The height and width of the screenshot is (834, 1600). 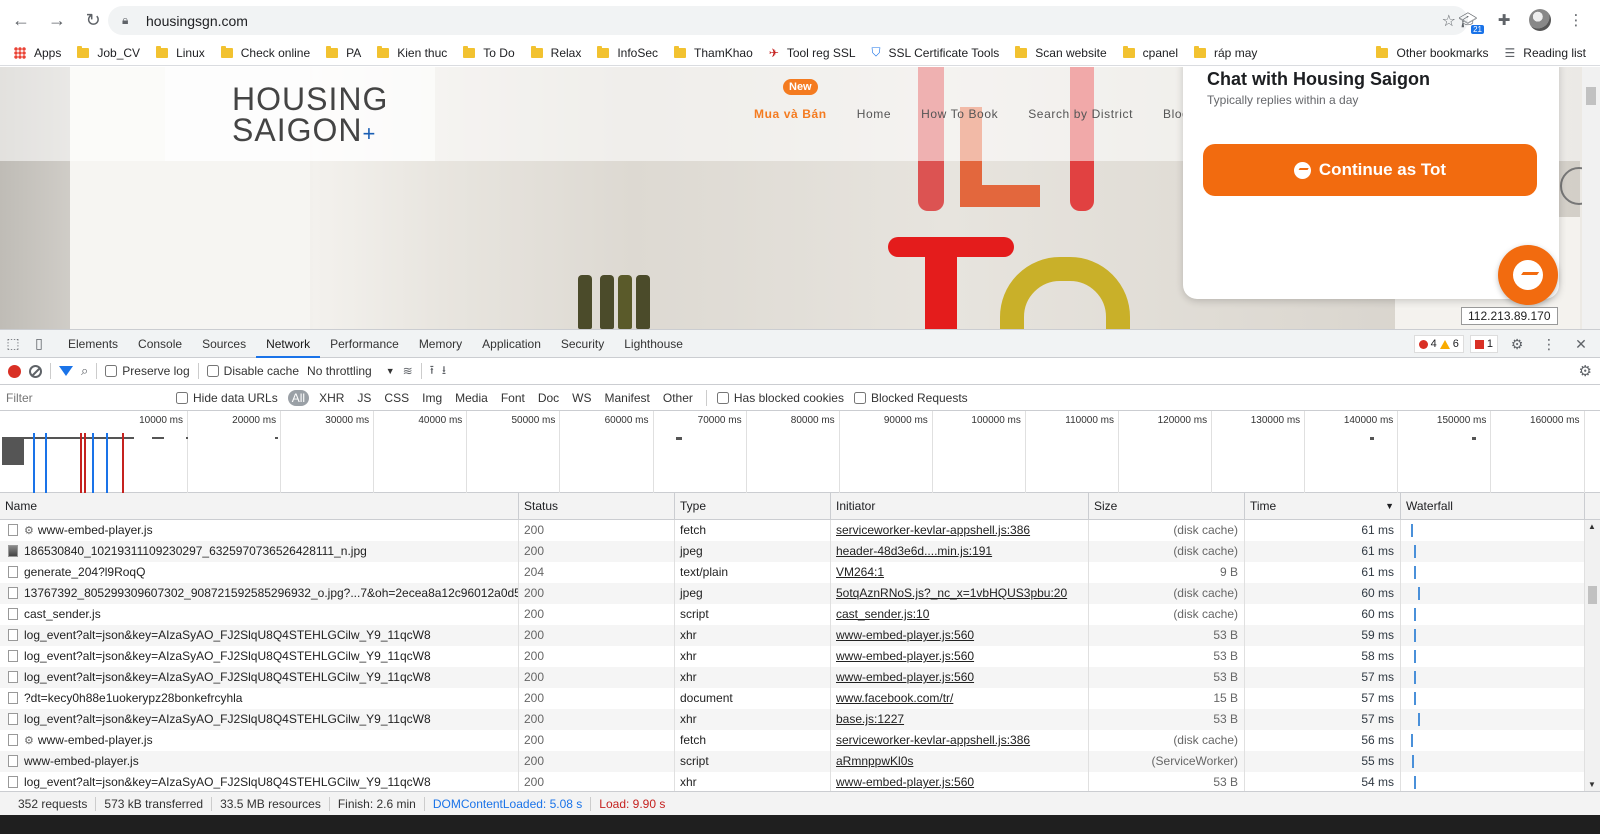 I want to click on address-bar: 🔒︎ housingsgn.com ☆, so click(x=788, y=20).